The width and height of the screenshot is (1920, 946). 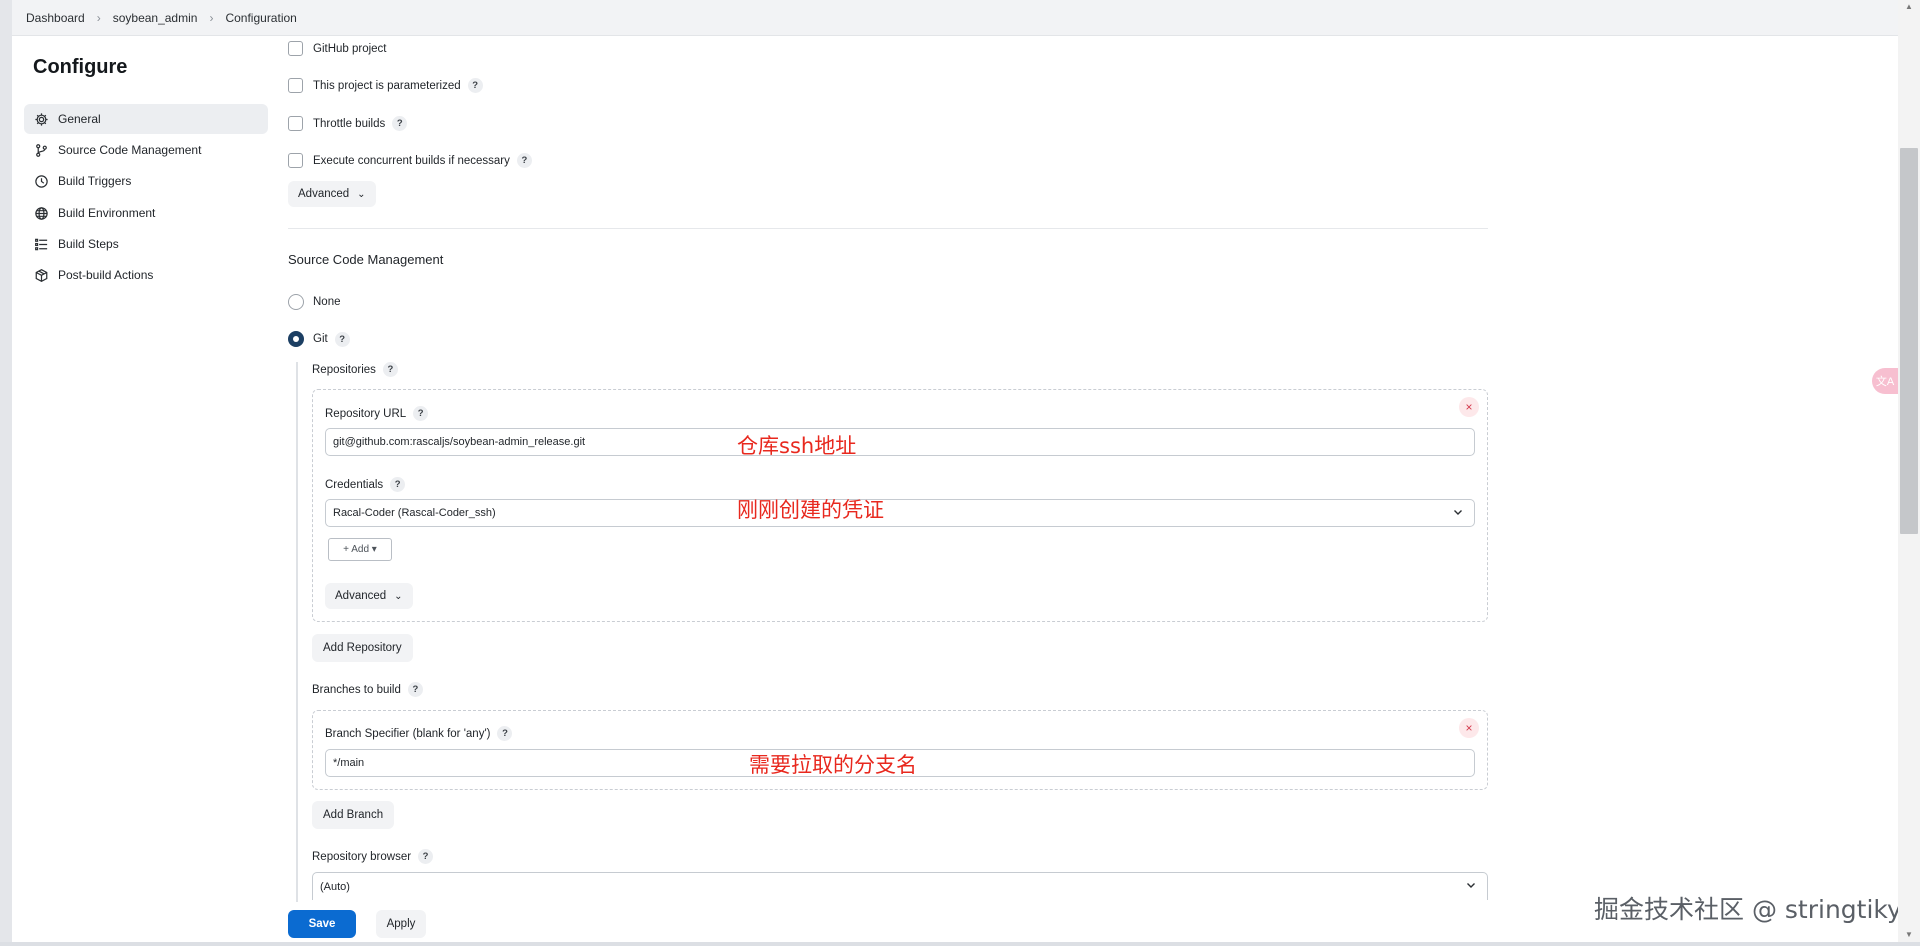 What do you see at coordinates (900, 886) in the screenshot?
I see `repository-browser-select: (Auto)` at bounding box center [900, 886].